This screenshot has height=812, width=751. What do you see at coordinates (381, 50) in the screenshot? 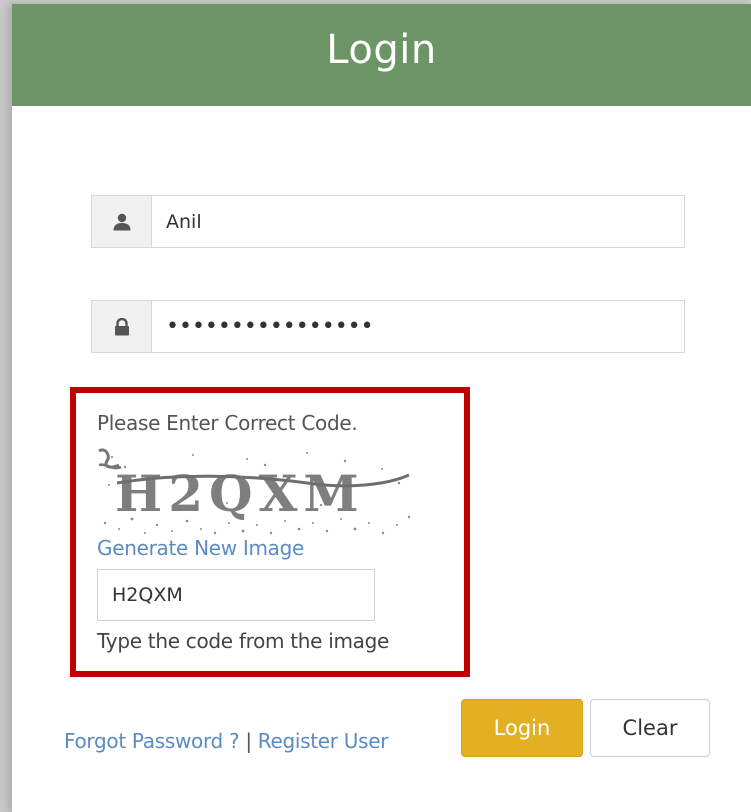
I see `page-title: Login` at bounding box center [381, 50].